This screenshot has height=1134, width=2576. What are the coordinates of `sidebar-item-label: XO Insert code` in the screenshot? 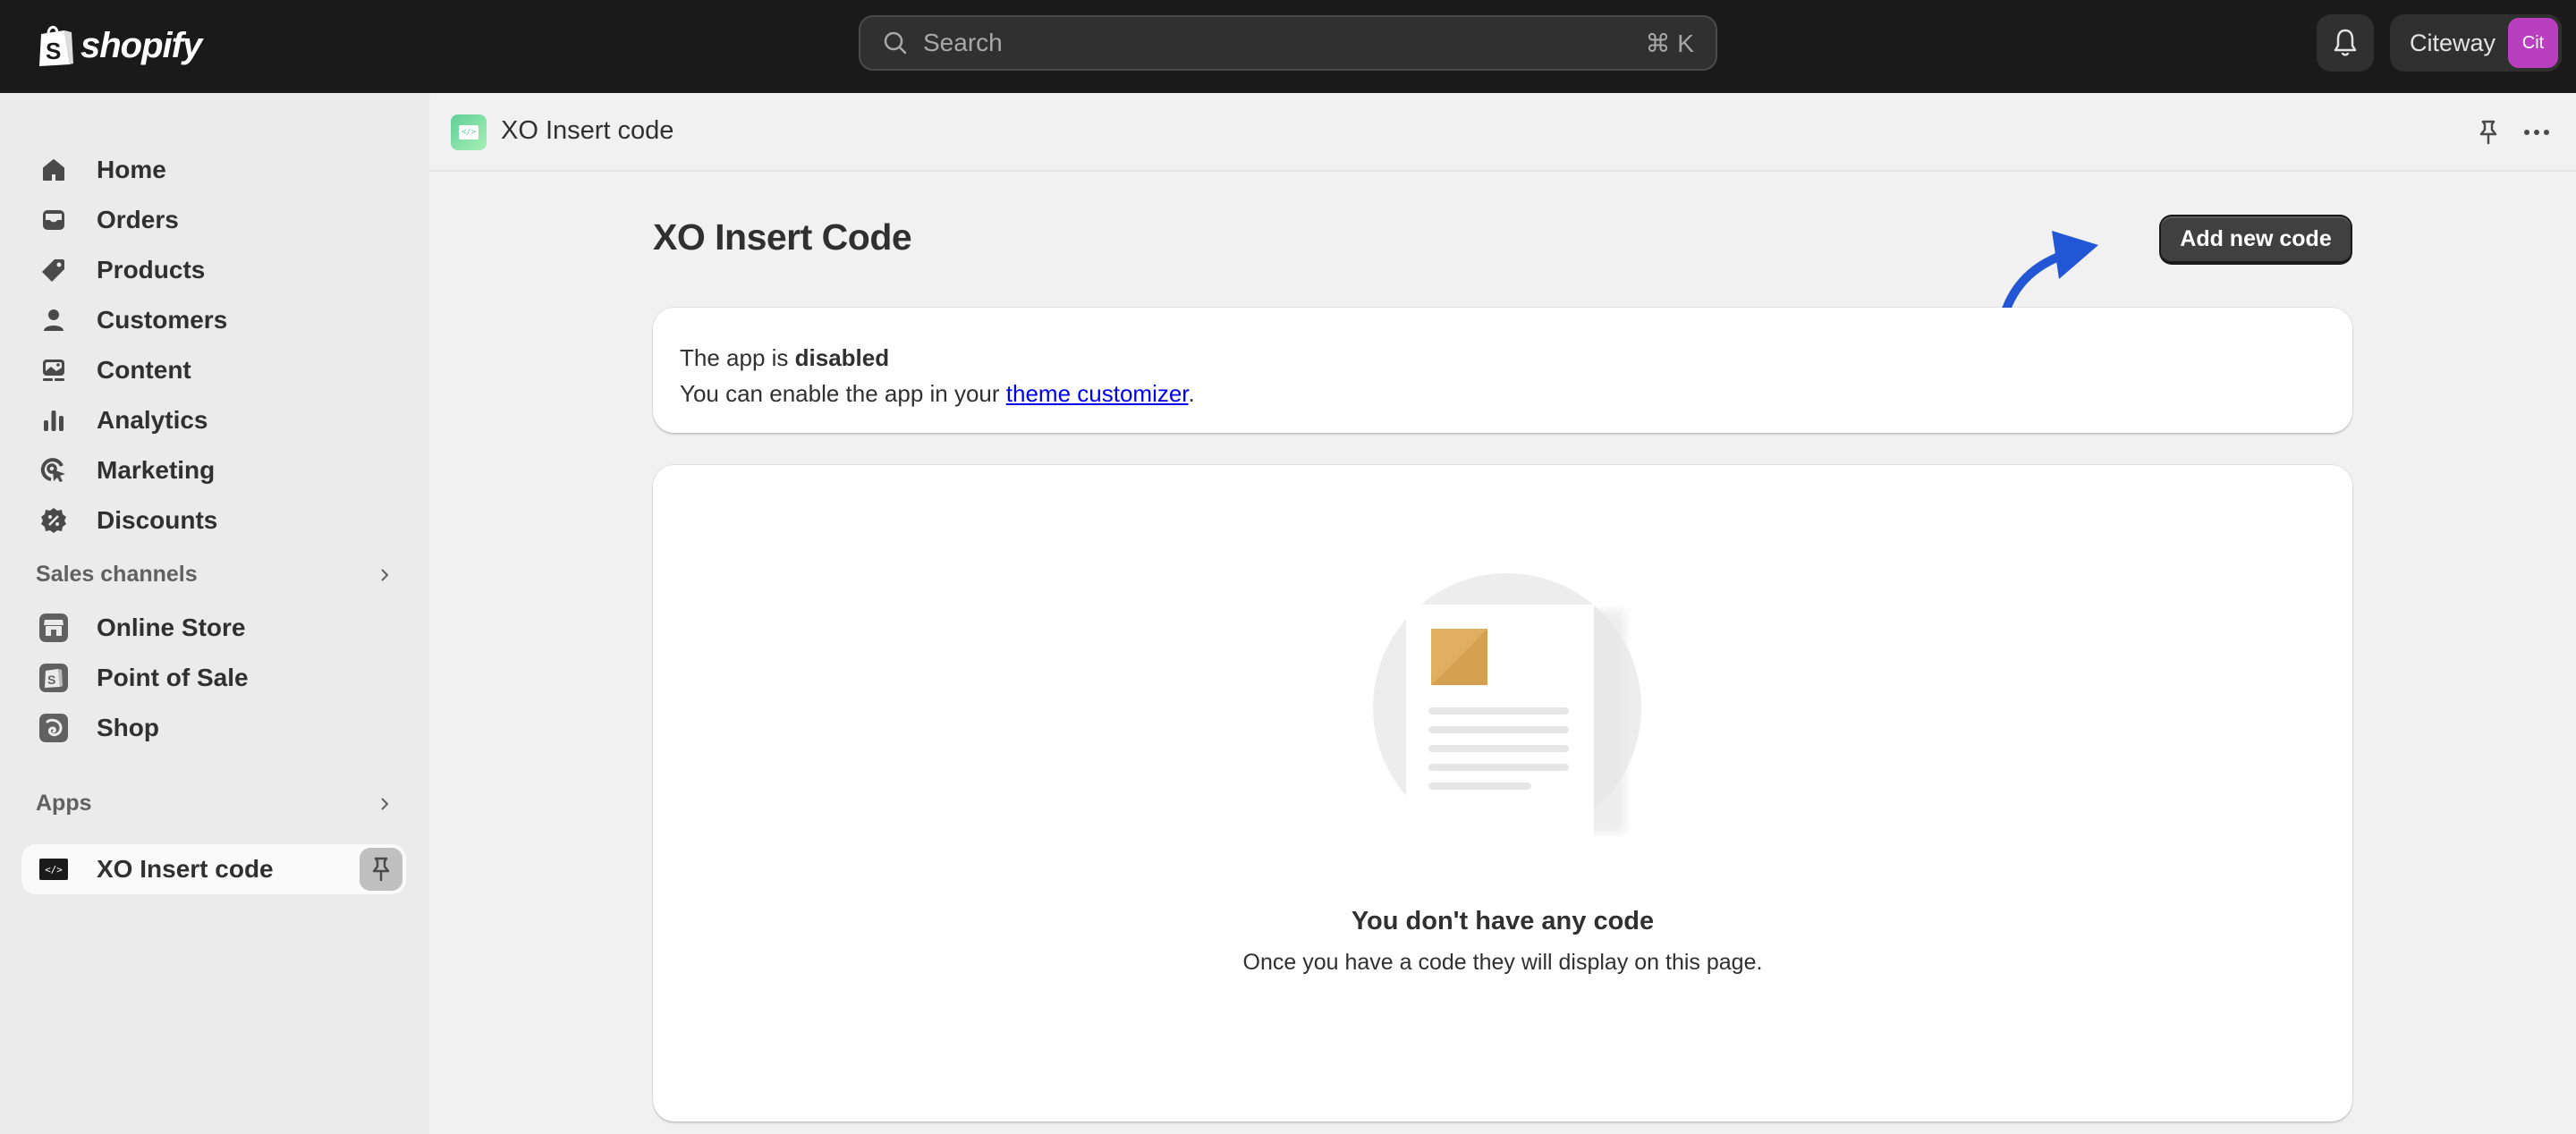 It's located at (185, 869).